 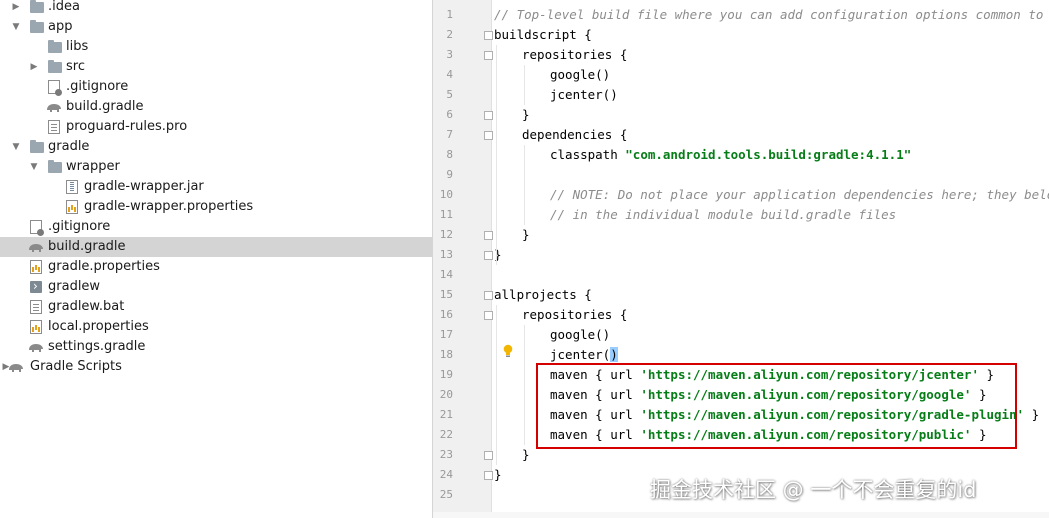 What do you see at coordinates (508, 351) in the screenshot?
I see `lightbulb-icon` at bounding box center [508, 351].